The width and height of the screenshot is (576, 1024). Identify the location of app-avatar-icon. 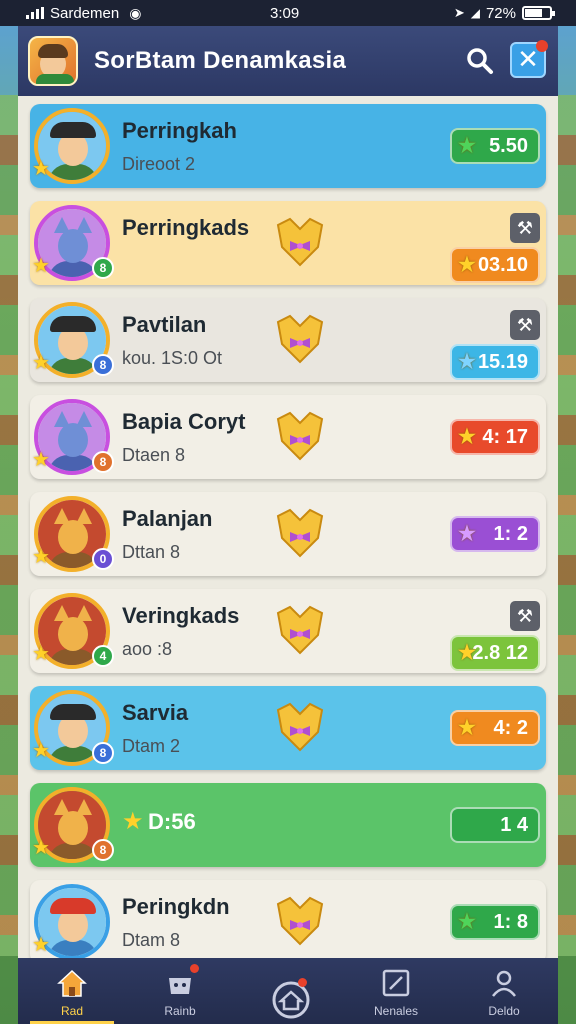
(53, 61).